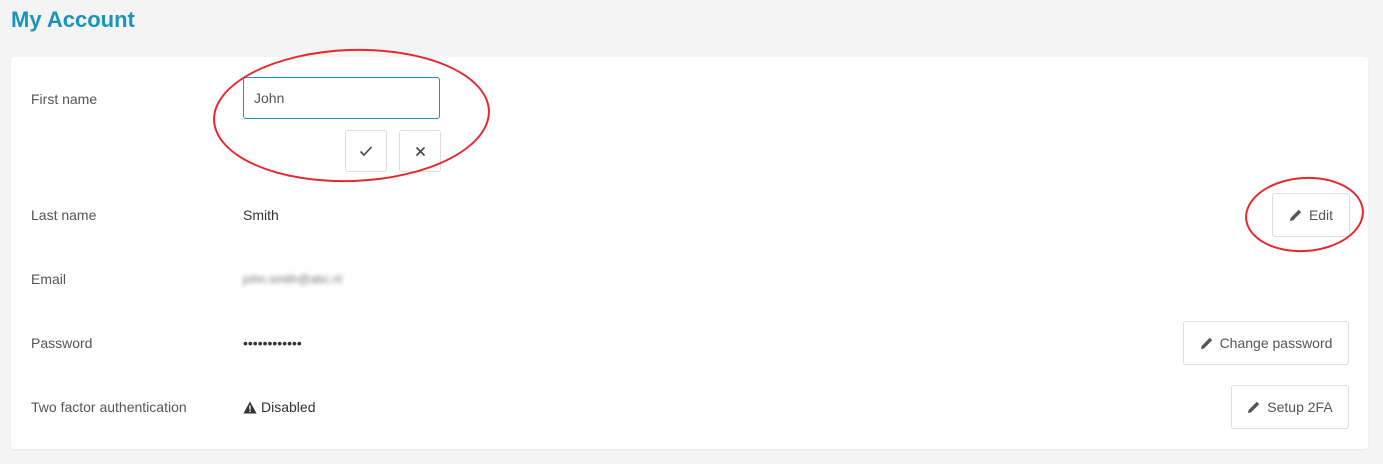 The width and height of the screenshot is (1383, 464). What do you see at coordinates (49, 279) in the screenshot?
I see `email-label: Email` at bounding box center [49, 279].